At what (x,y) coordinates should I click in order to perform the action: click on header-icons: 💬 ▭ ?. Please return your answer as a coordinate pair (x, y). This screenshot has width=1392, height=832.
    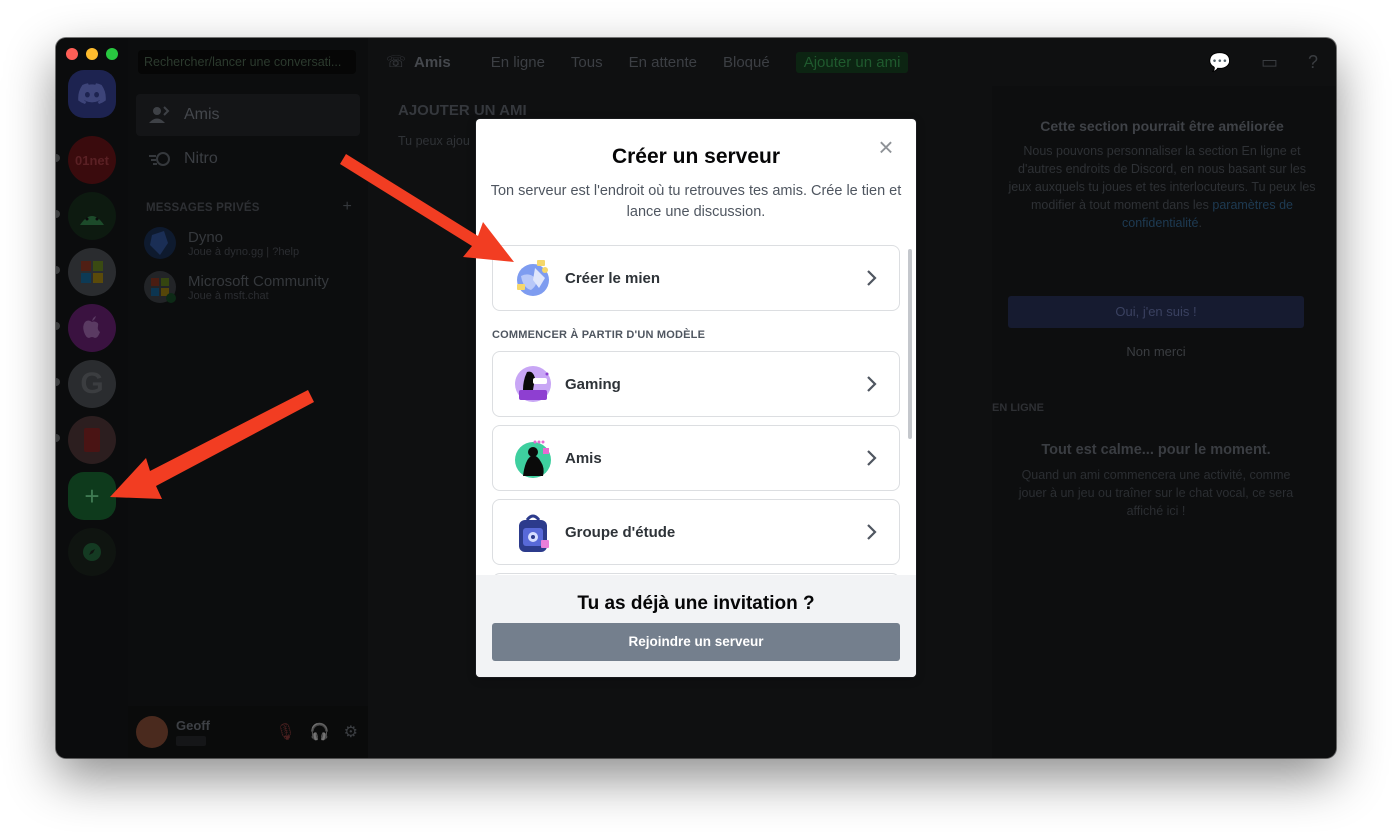
    Looking at the image, I should click on (1263, 62).